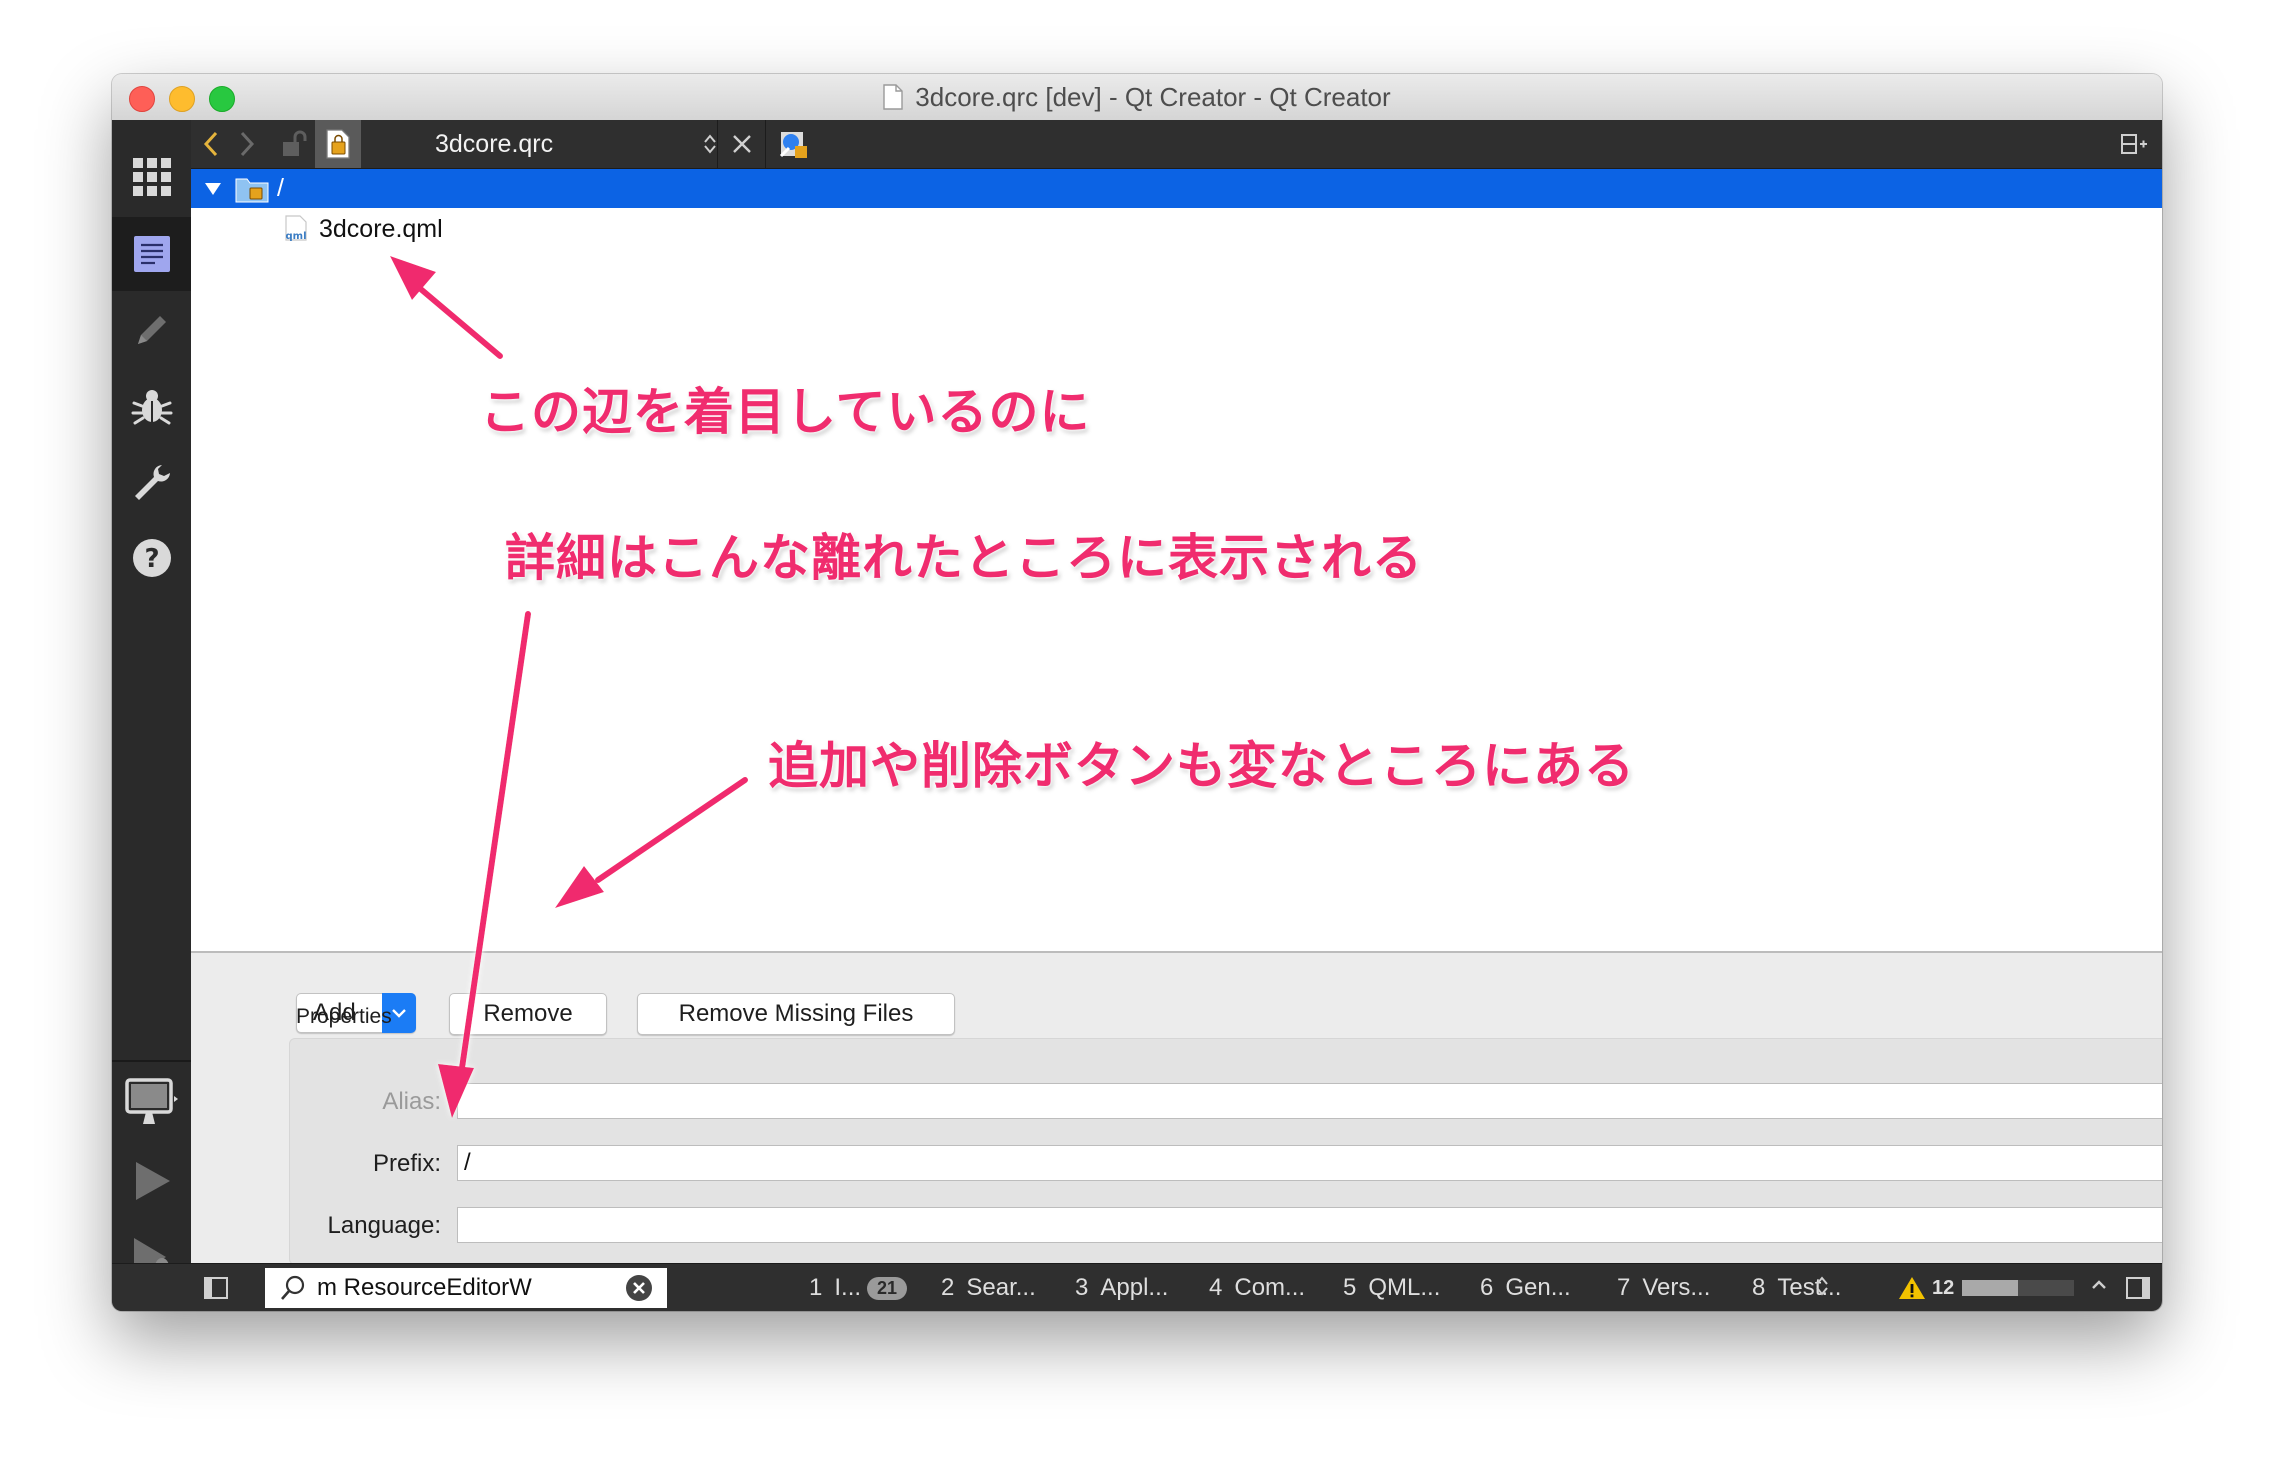 This screenshot has height=1458, width=2272. Describe the element at coordinates (151, 715) in the screenshot. I see `mode-selector: ?` at that location.